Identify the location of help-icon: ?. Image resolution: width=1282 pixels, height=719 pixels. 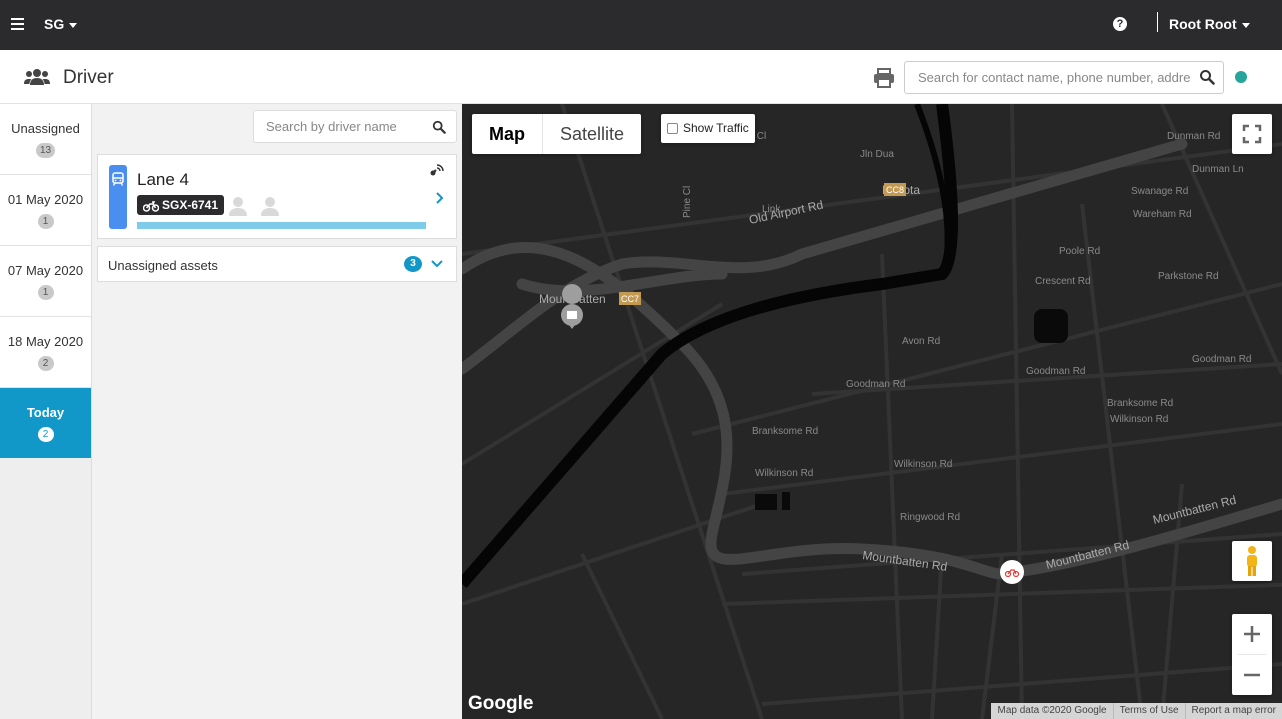
(1120, 24).